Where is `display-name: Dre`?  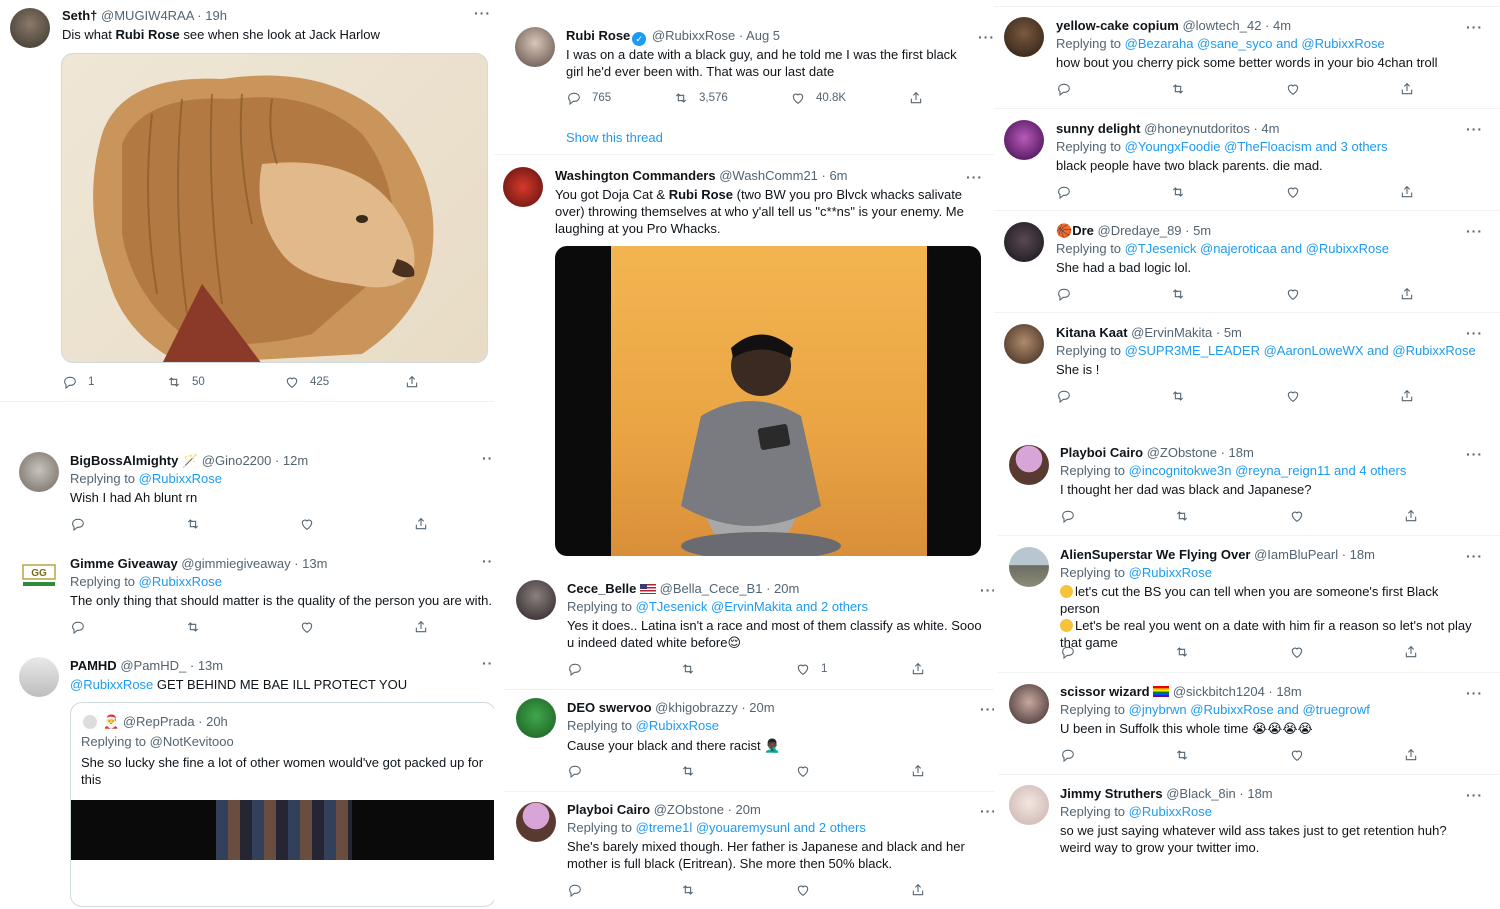
display-name: Dre is located at coordinates (1083, 230).